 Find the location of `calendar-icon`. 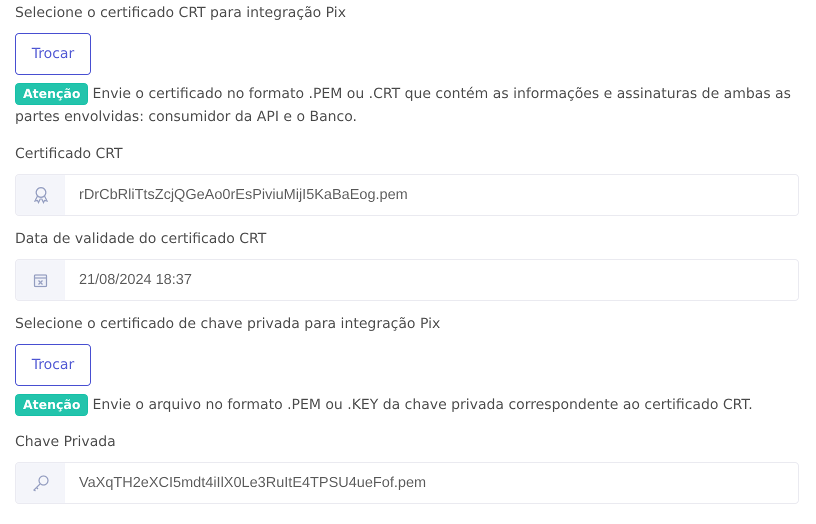

calendar-icon is located at coordinates (40, 280).